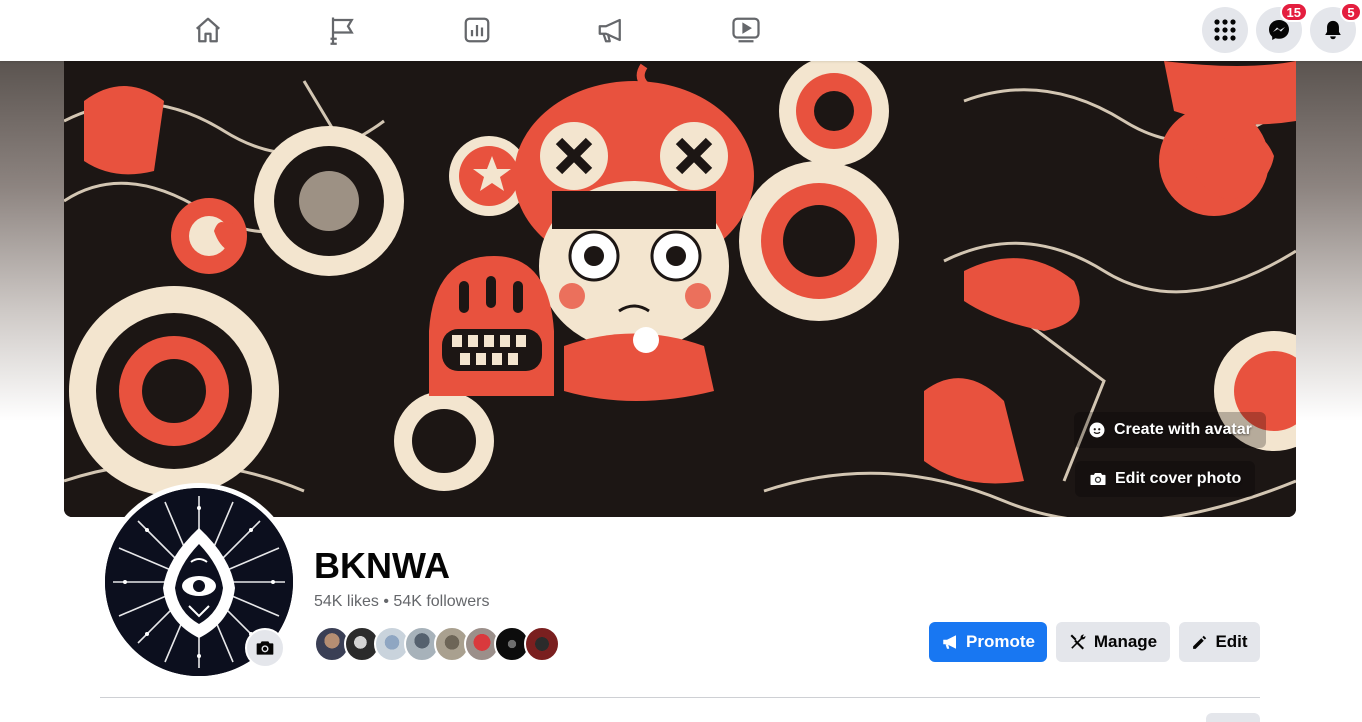 This screenshot has width=1362, height=722. What do you see at coordinates (1097, 430) in the screenshot?
I see `avatar-icon` at bounding box center [1097, 430].